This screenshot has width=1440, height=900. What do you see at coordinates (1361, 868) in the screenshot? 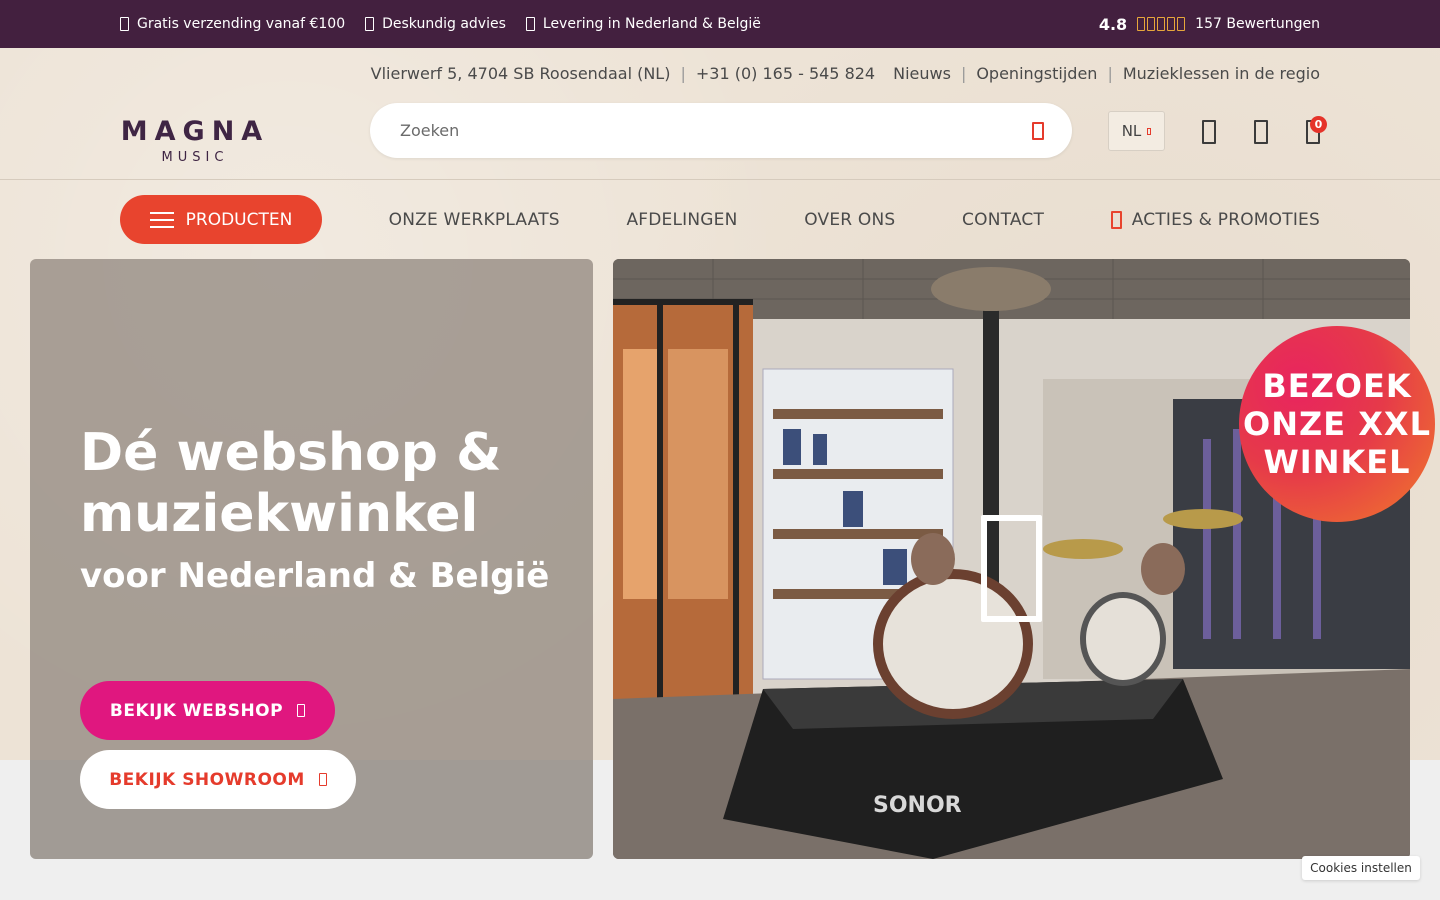
I see `cookie-settings-button: Cookies instellen` at bounding box center [1361, 868].